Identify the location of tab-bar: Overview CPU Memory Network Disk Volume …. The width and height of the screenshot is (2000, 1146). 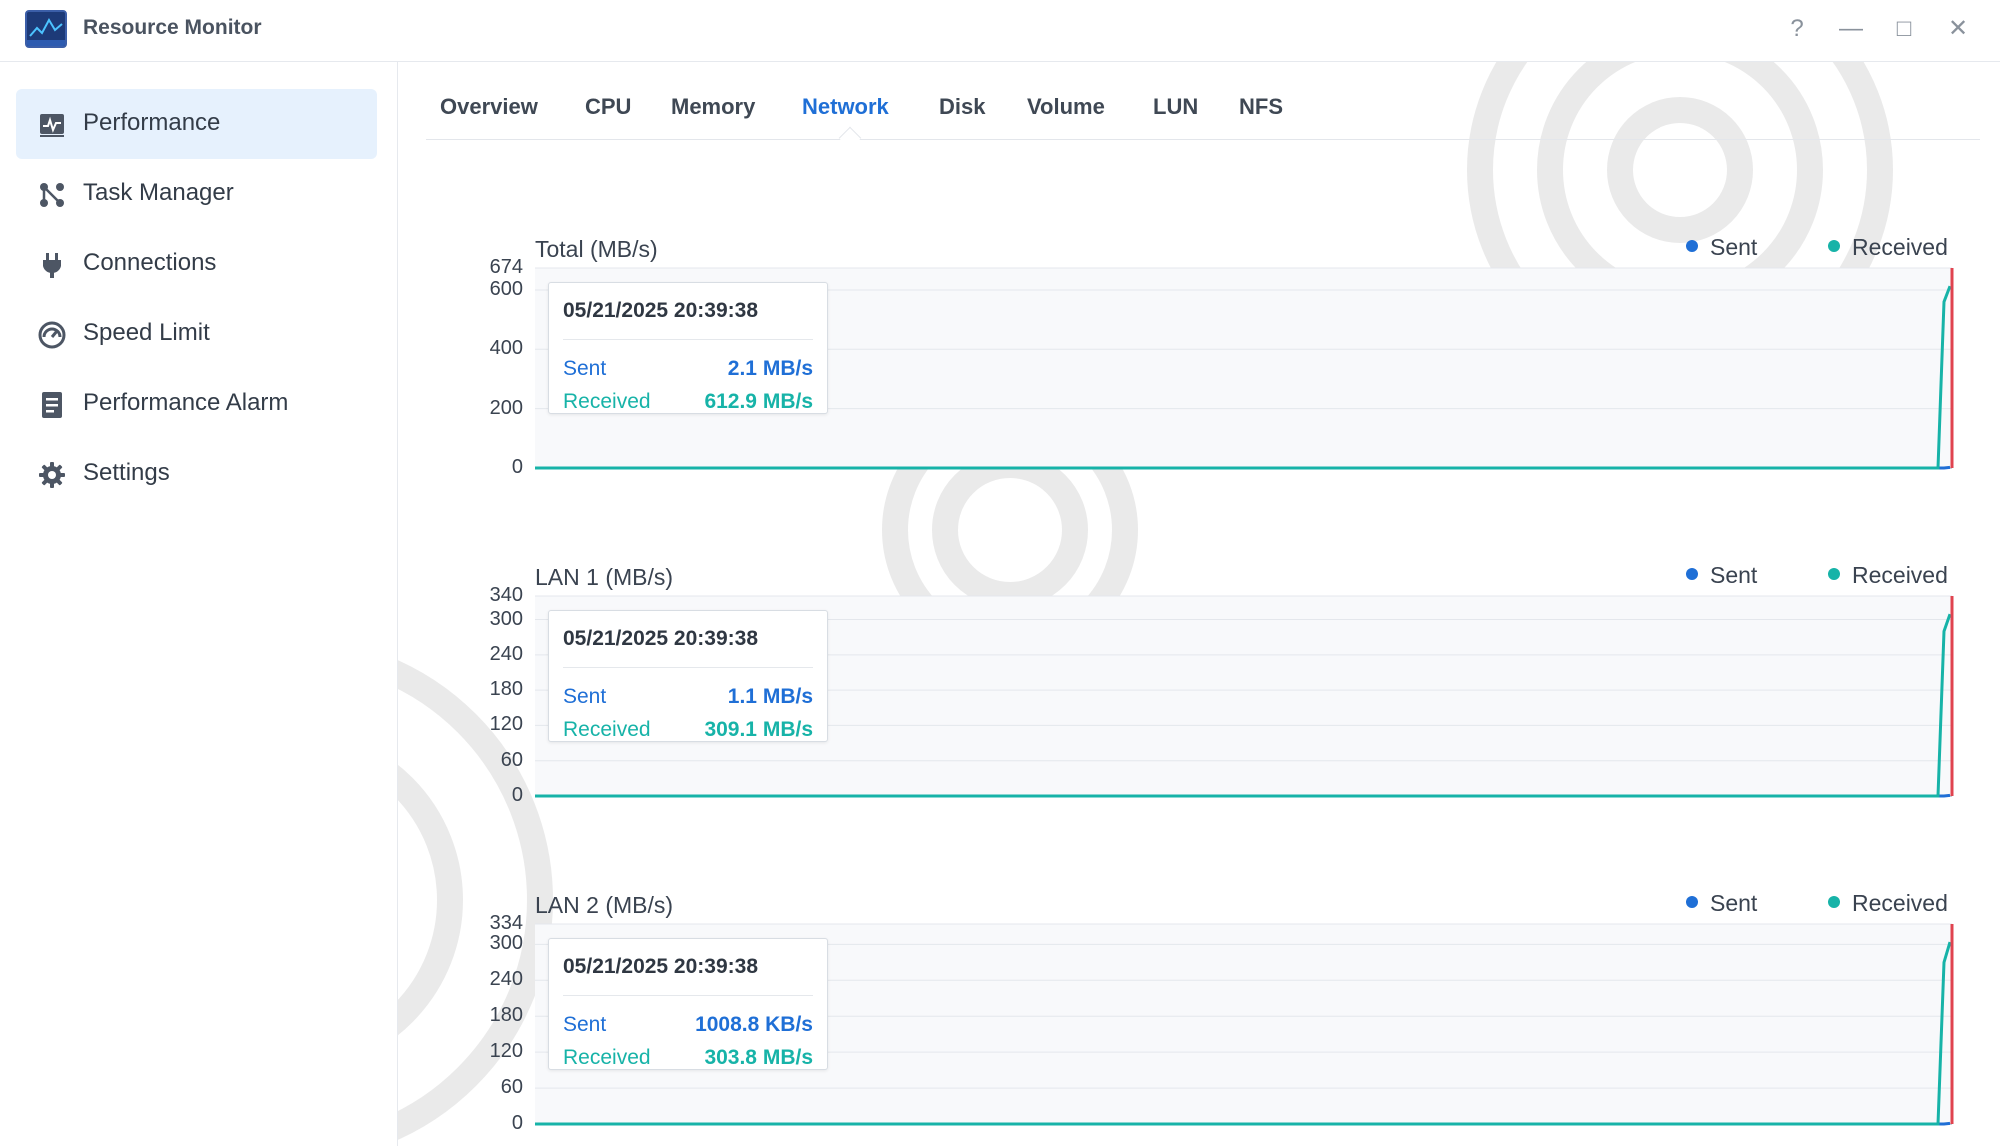
(1203, 106).